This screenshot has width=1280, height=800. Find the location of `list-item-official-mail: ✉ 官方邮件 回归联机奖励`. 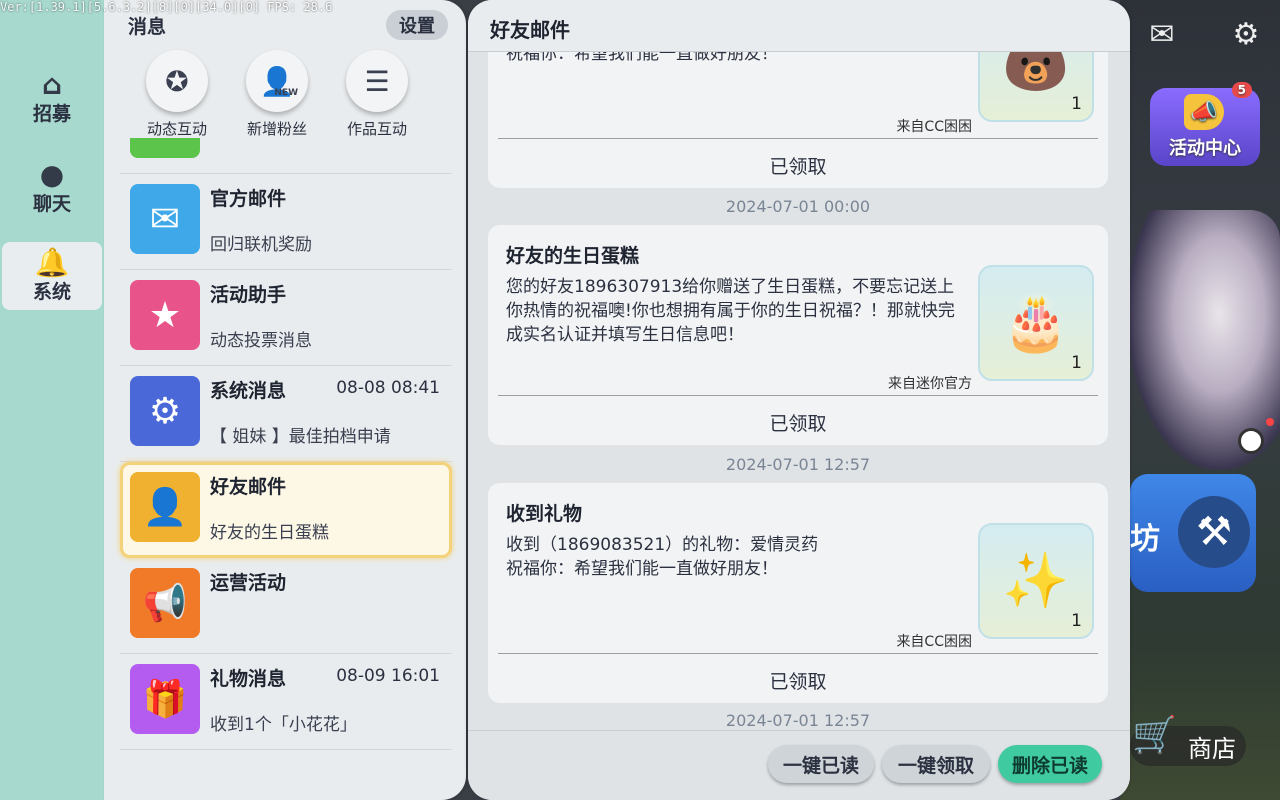

list-item-official-mail: ✉ 官方邮件 回归联机奖励 is located at coordinates (286, 222).